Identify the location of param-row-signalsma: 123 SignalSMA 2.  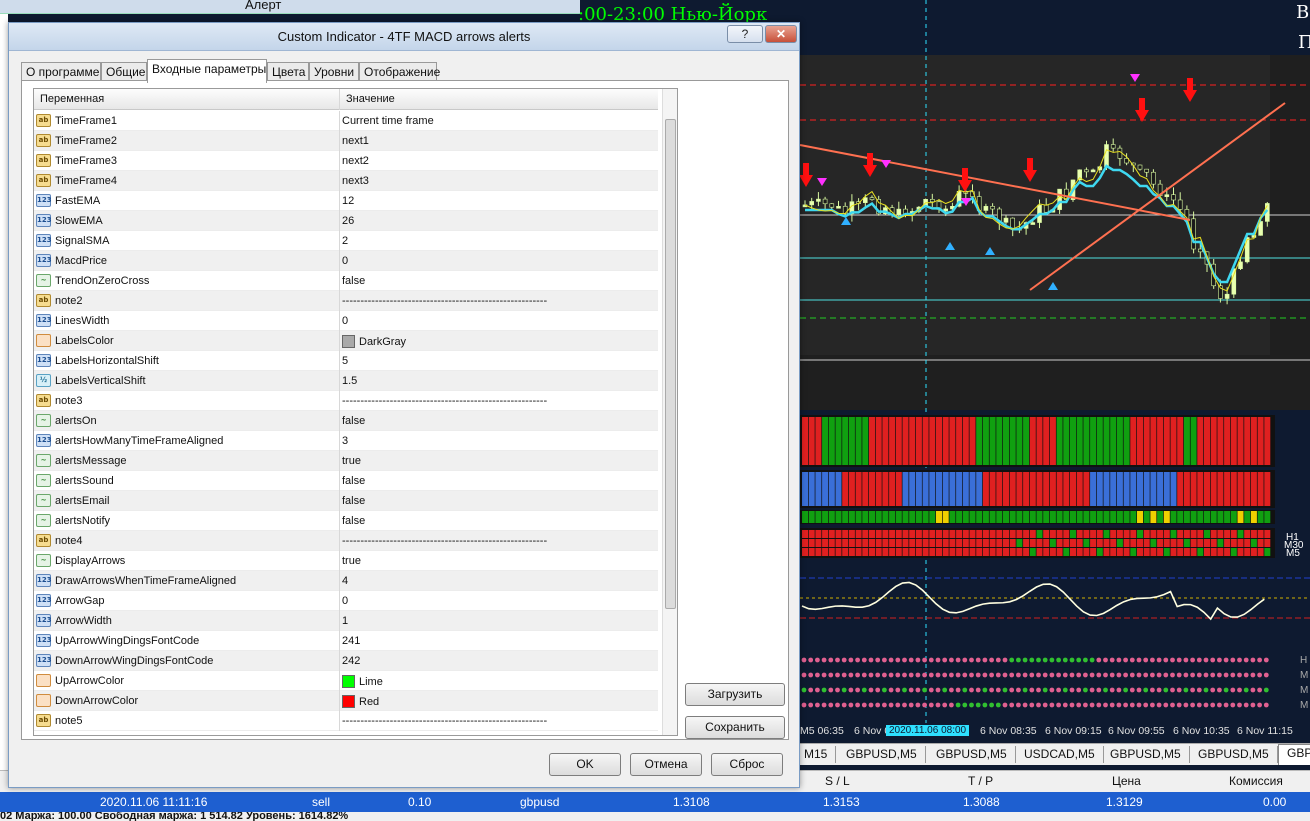
(346, 241).